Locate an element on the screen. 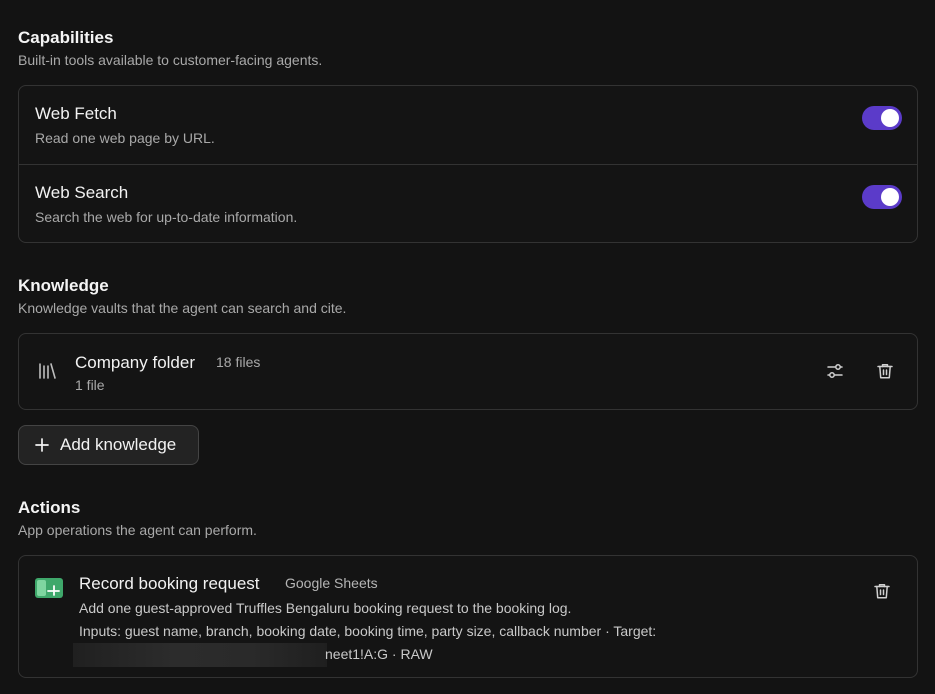 This screenshot has width=935, height=694. vault-name: Company folder is located at coordinates (135, 362).